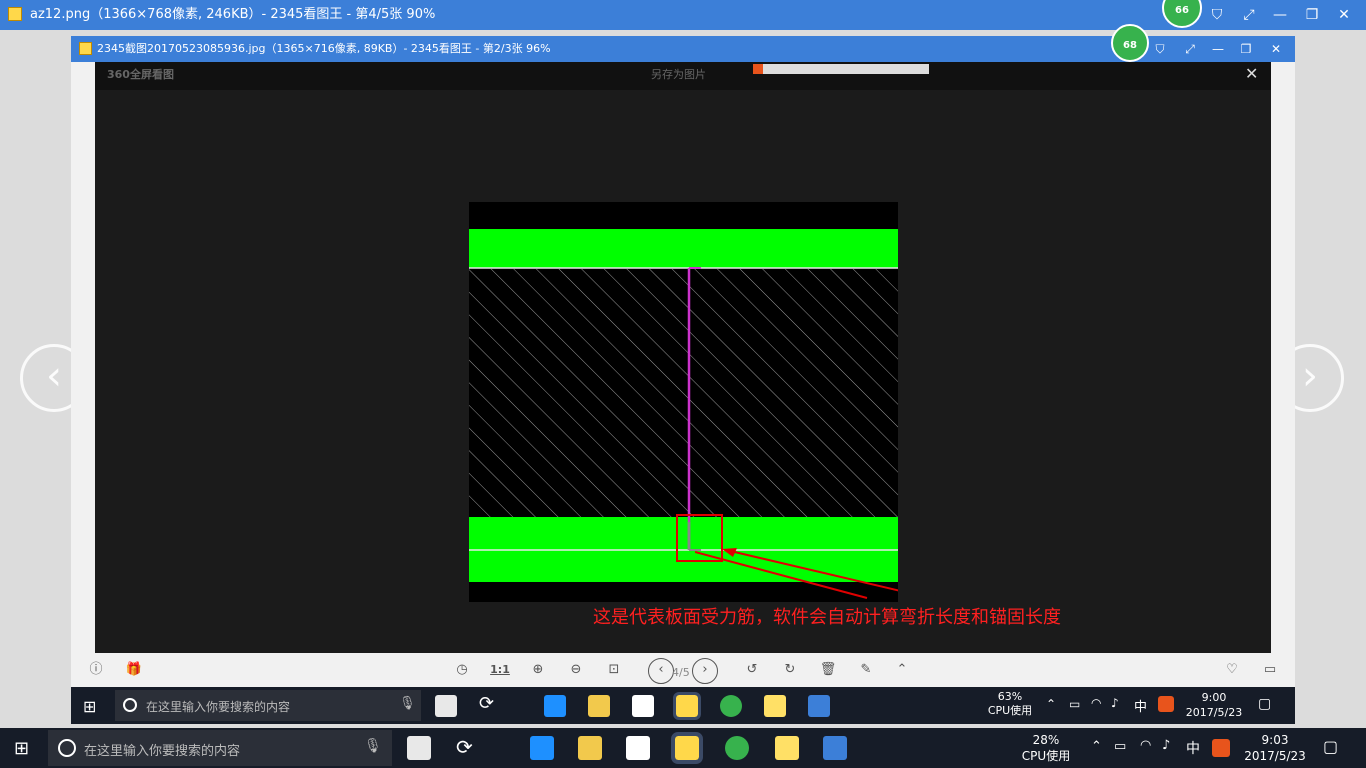  Describe the element at coordinates (85, 48) in the screenshot. I see `inner-app-icon` at that location.